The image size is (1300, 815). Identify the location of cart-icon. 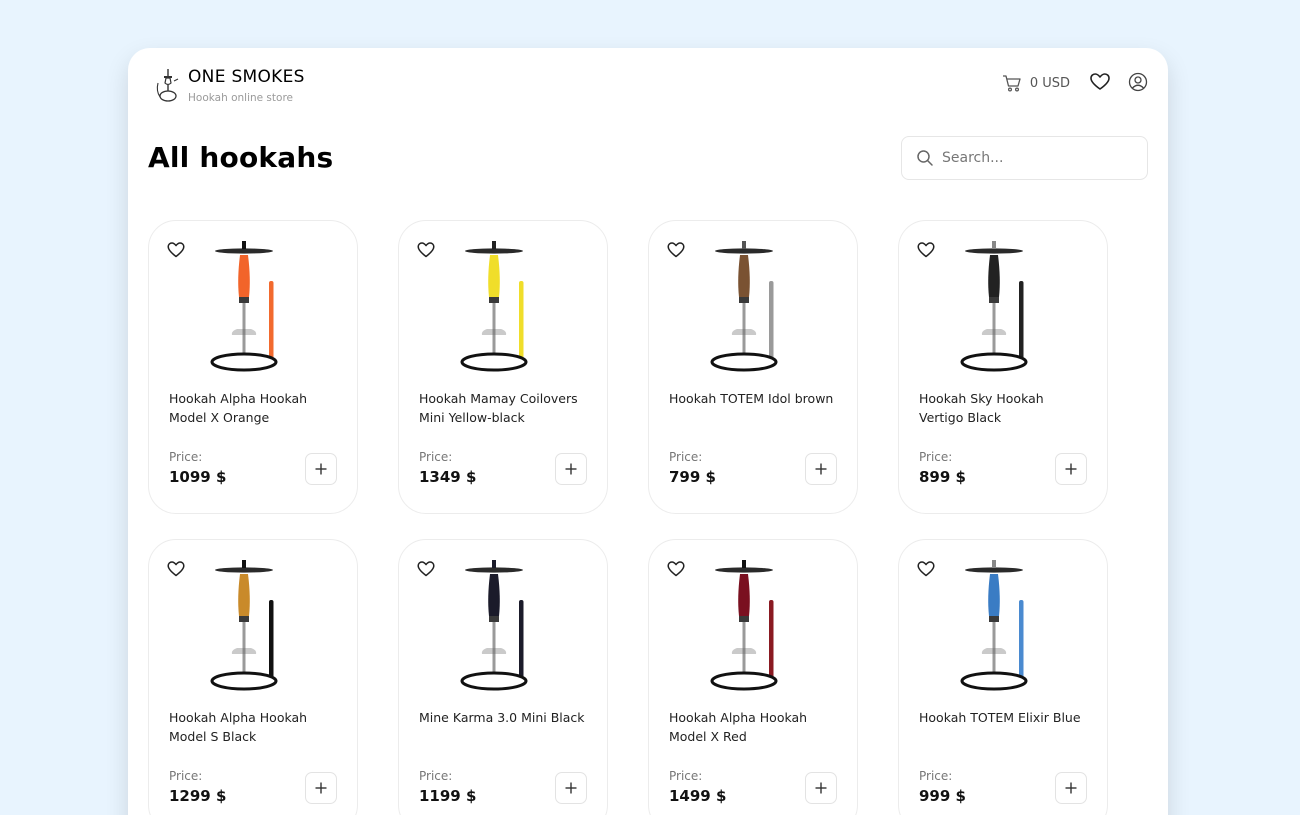
(1011, 83).